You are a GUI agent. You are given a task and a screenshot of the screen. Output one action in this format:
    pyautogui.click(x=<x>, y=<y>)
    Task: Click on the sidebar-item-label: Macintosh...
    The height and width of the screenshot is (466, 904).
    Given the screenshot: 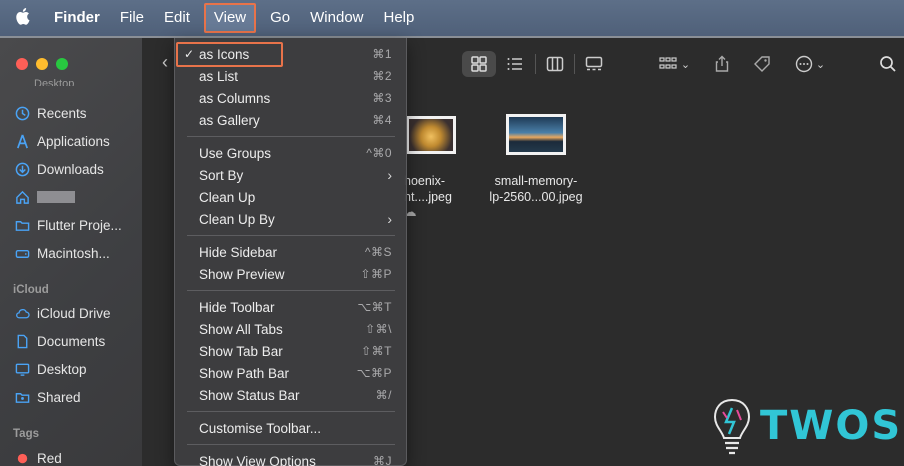 What is the action you would take?
    pyautogui.click(x=73, y=253)
    